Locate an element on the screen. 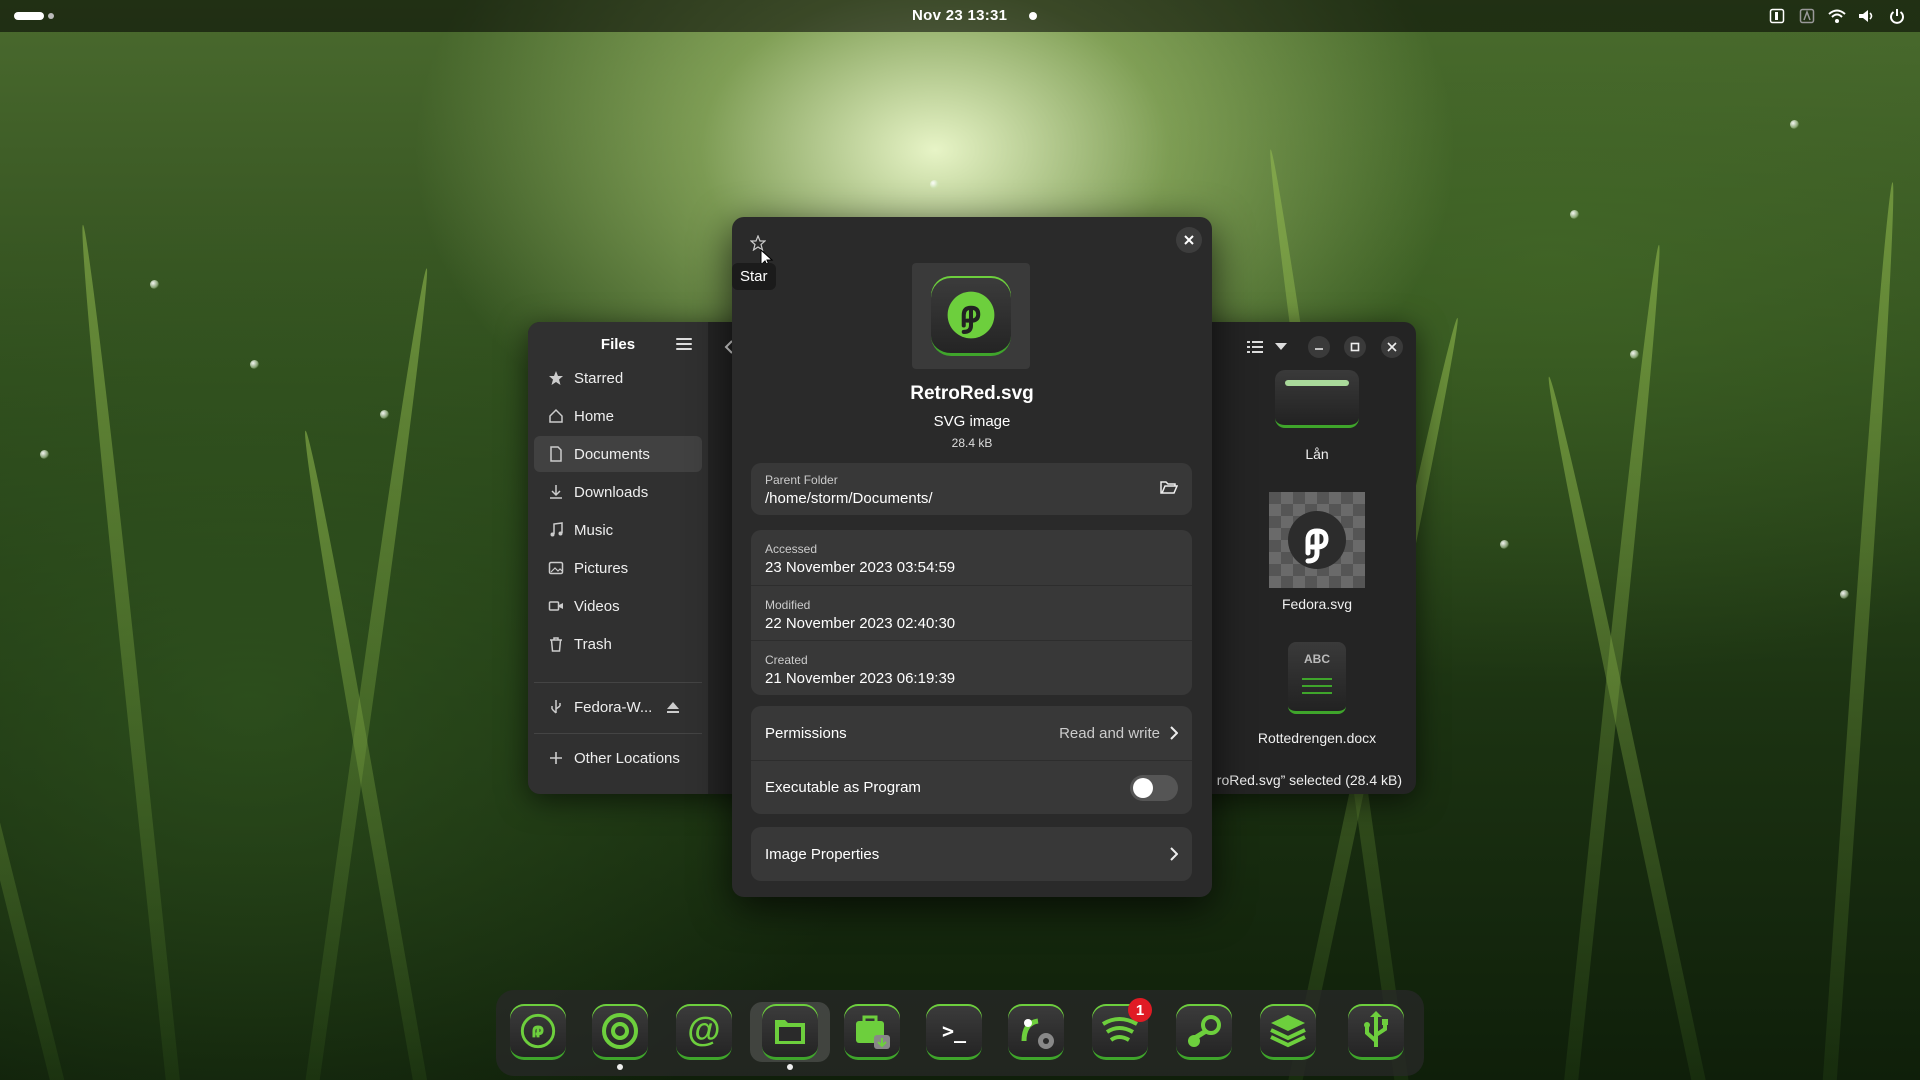 The image size is (1920, 1080). eject-icon is located at coordinates (673, 707).